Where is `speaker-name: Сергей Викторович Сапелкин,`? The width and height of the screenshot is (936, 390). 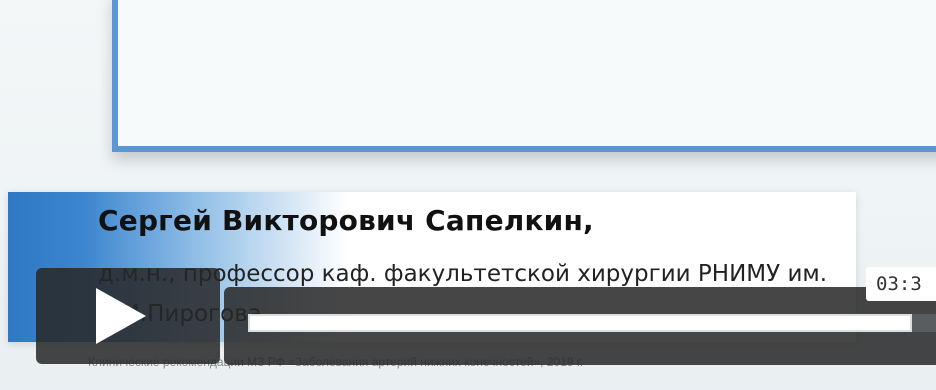 speaker-name: Сергей Викторович Сапелкин, is located at coordinates (346, 220).